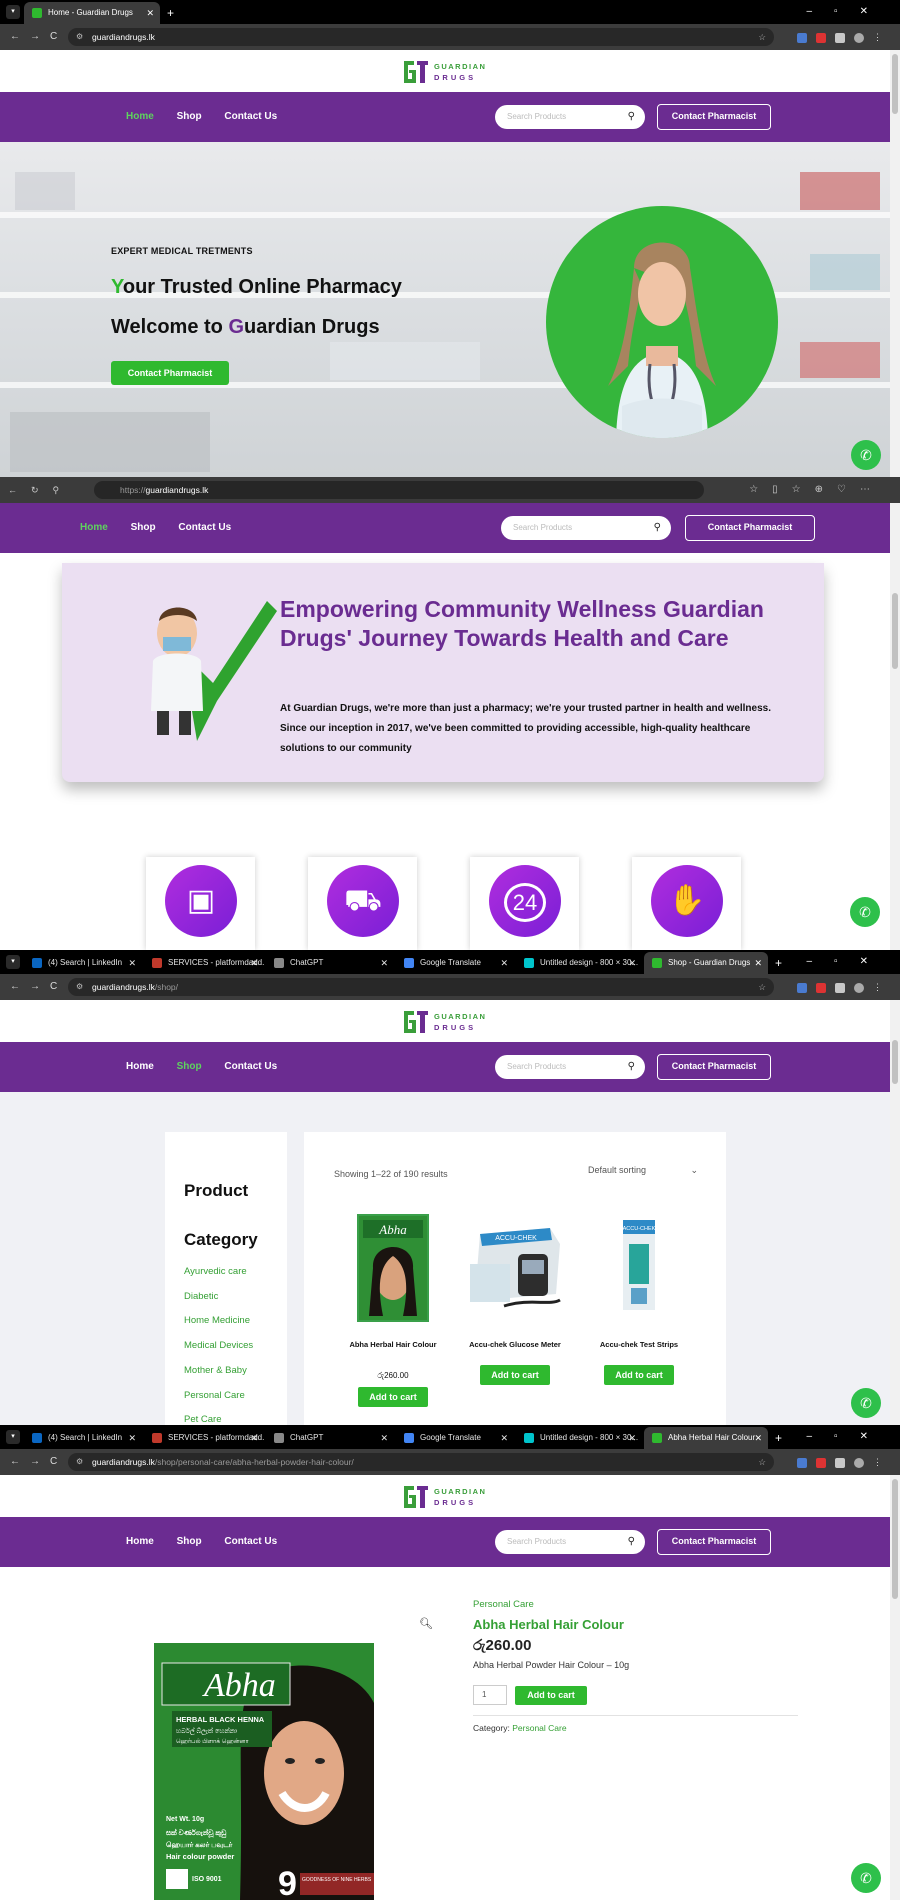 This screenshot has height=1900, width=900. Describe the element at coordinates (706, 1438) in the screenshot. I see `tab-product: Abha Herbal Hair Colour ✕` at that location.